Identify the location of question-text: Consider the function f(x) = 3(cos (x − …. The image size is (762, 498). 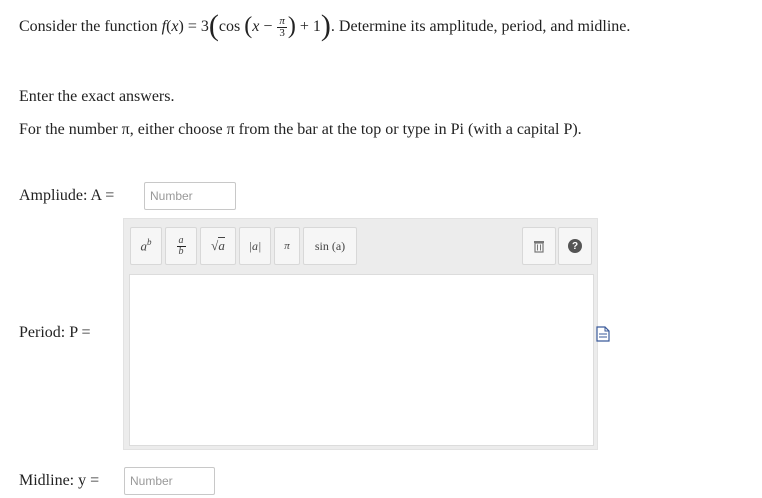
(325, 25).